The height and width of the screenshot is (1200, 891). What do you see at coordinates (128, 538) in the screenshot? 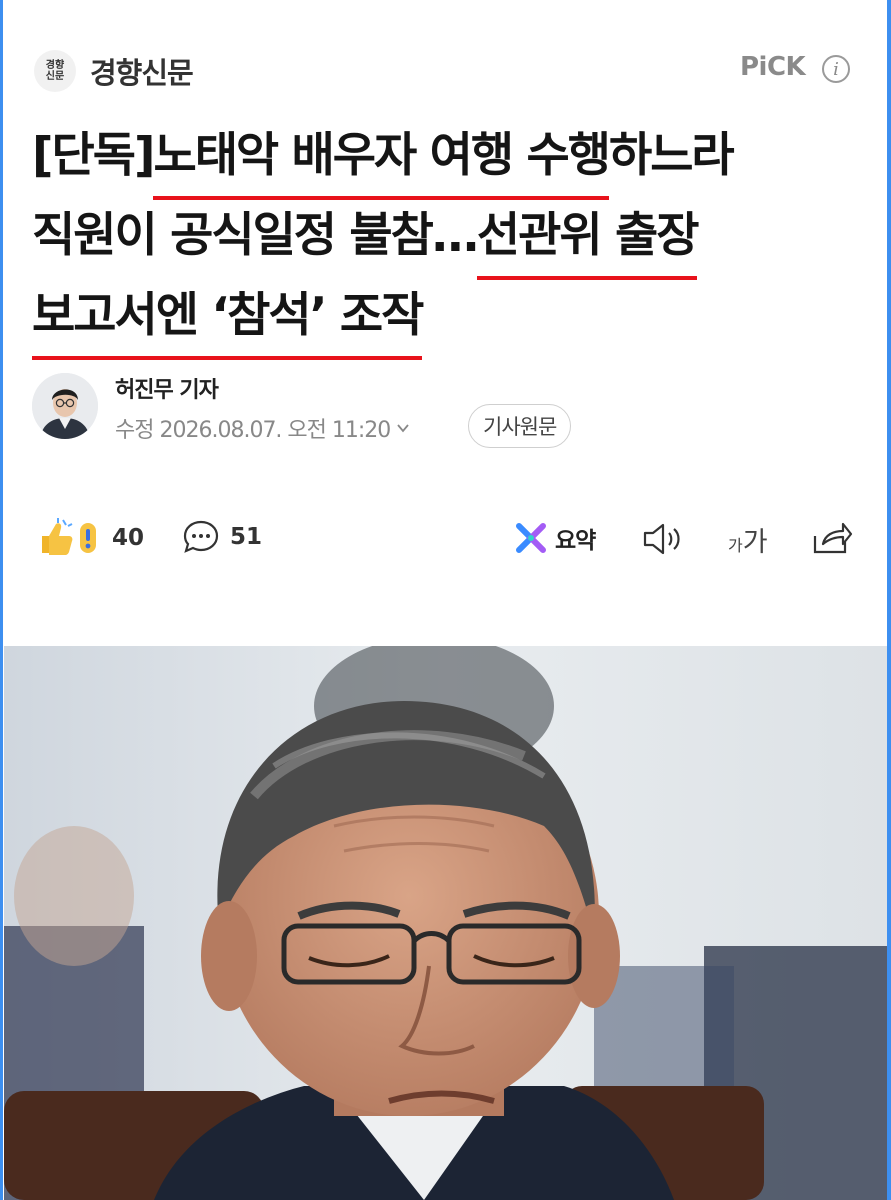
I see `reaction-count: 40` at bounding box center [128, 538].